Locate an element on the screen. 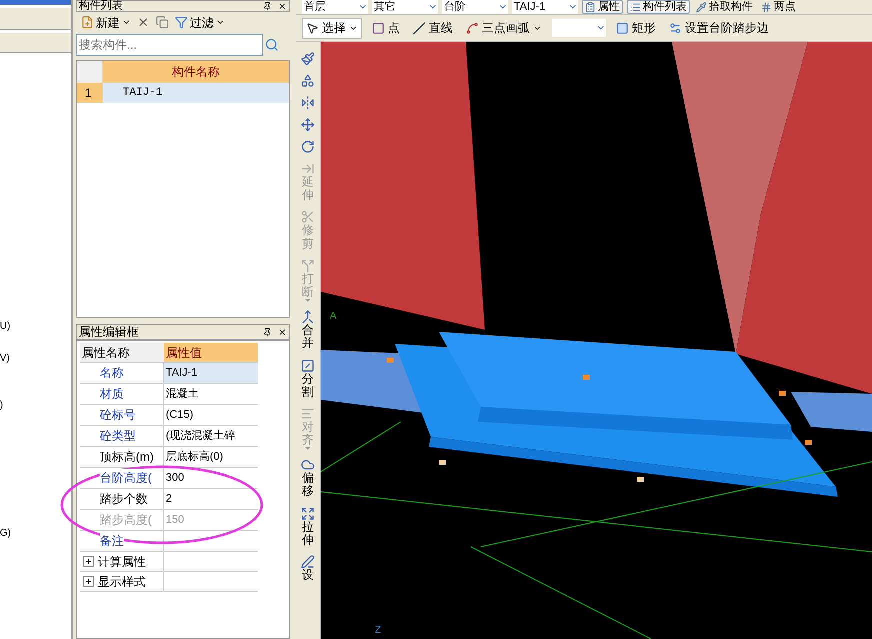 The height and width of the screenshot is (639, 872). panel-title-bar is located at coordinates (35, 2).